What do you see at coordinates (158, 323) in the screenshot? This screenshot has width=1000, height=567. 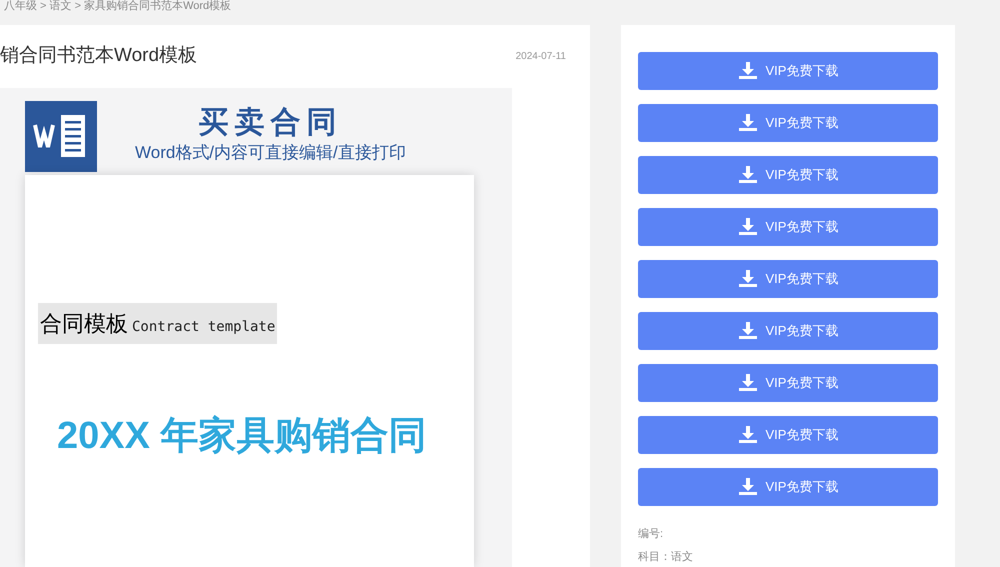 I see `template-label: 合同模板 Contract template` at bounding box center [158, 323].